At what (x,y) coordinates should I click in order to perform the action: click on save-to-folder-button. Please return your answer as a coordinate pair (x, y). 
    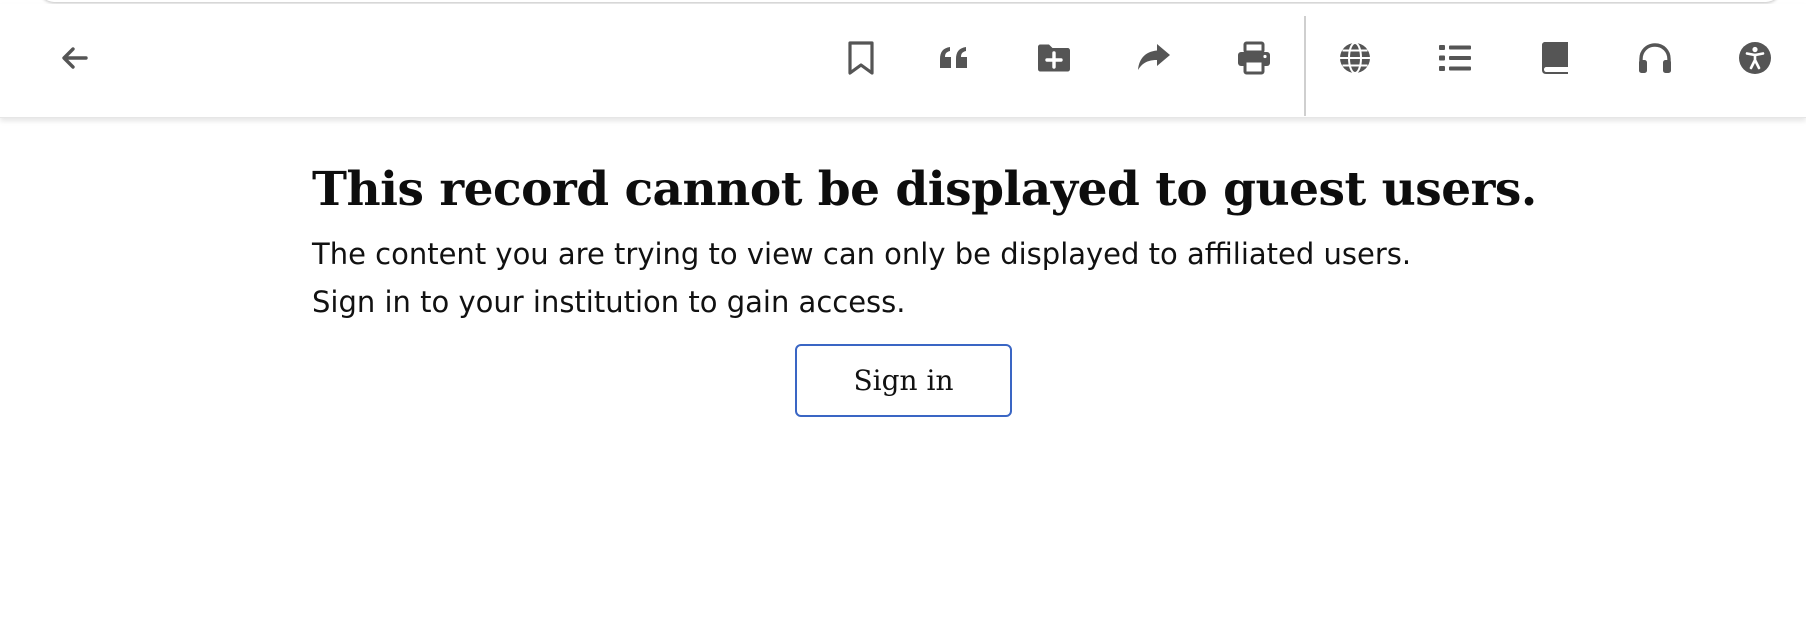
    Looking at the image, I should click on (1054, 58).